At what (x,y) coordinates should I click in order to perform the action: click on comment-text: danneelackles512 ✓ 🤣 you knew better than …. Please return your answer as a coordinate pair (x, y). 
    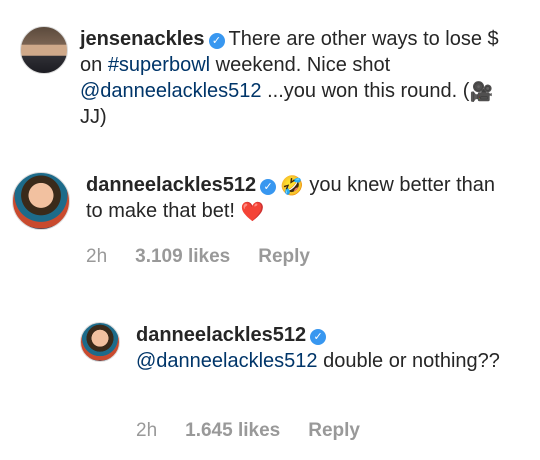
    Looking at the image, I should click on (301, 198).